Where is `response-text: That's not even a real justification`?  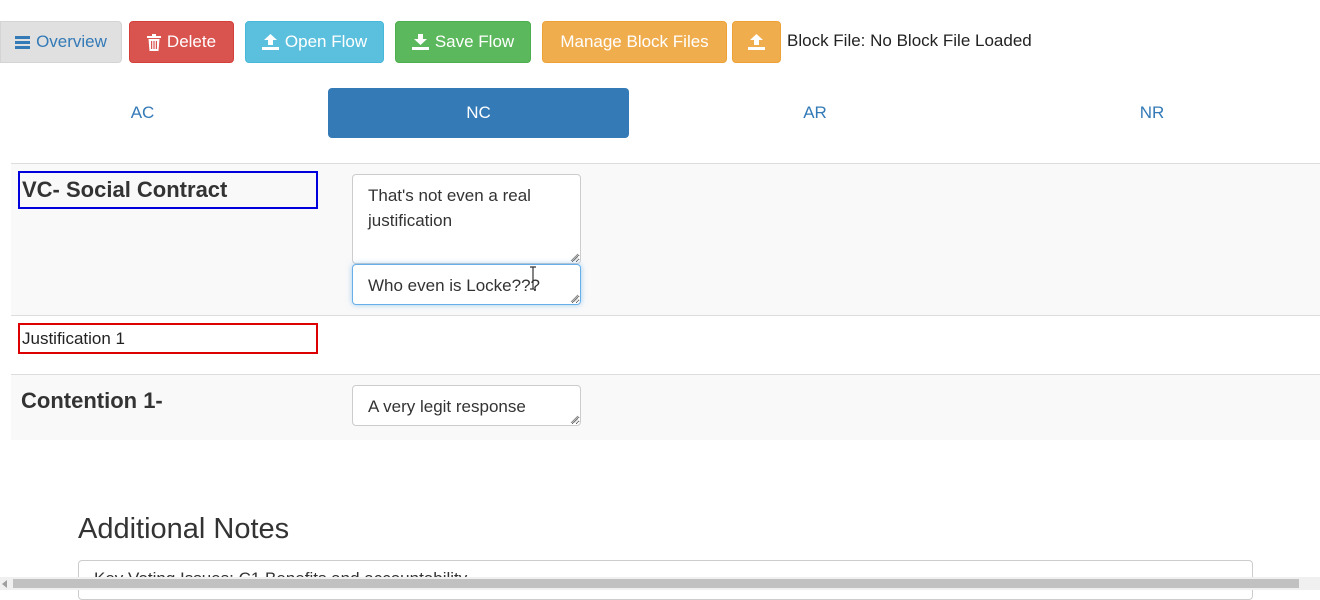 response-text: That's not even a real justification is located at coordinates (449, 208).